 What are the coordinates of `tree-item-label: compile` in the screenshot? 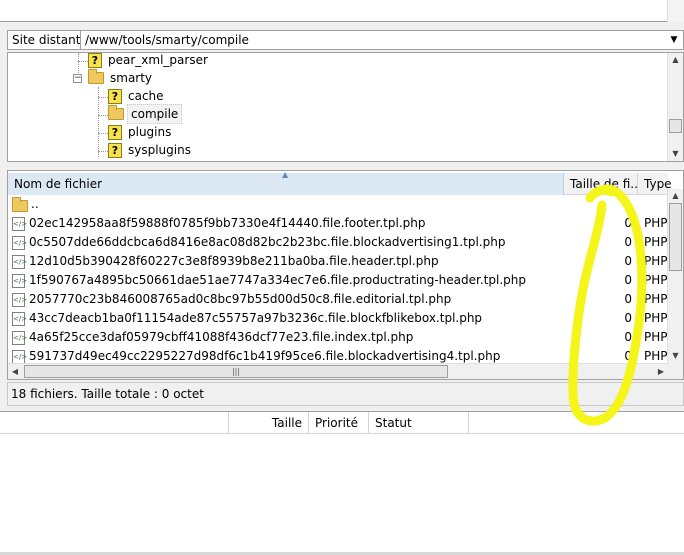 It's located at (155, 114).